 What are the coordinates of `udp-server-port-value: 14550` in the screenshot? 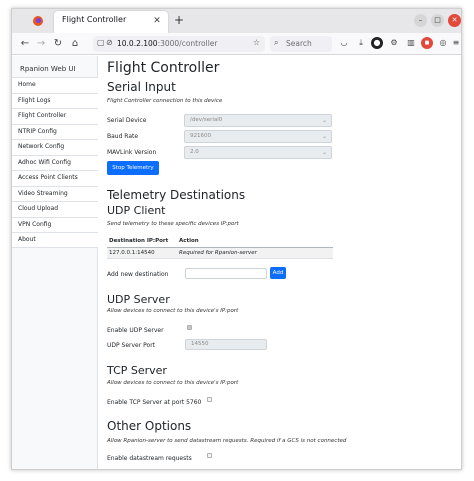 It's located at (200, 344).